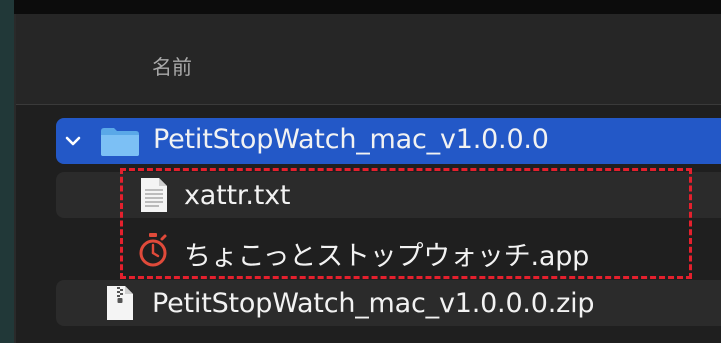 This screenshot has width=721, height=343. What do you see at coordinates (388, 195) in the screenshot?
I see `list-item-xattr: xattr.txt` at bounding box center [388, 195].